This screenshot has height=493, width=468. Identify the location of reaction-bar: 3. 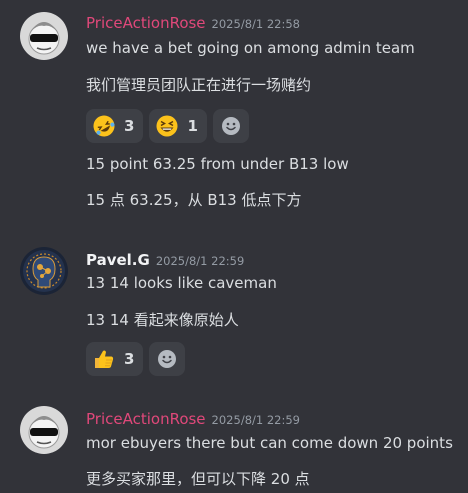
(136, 359).